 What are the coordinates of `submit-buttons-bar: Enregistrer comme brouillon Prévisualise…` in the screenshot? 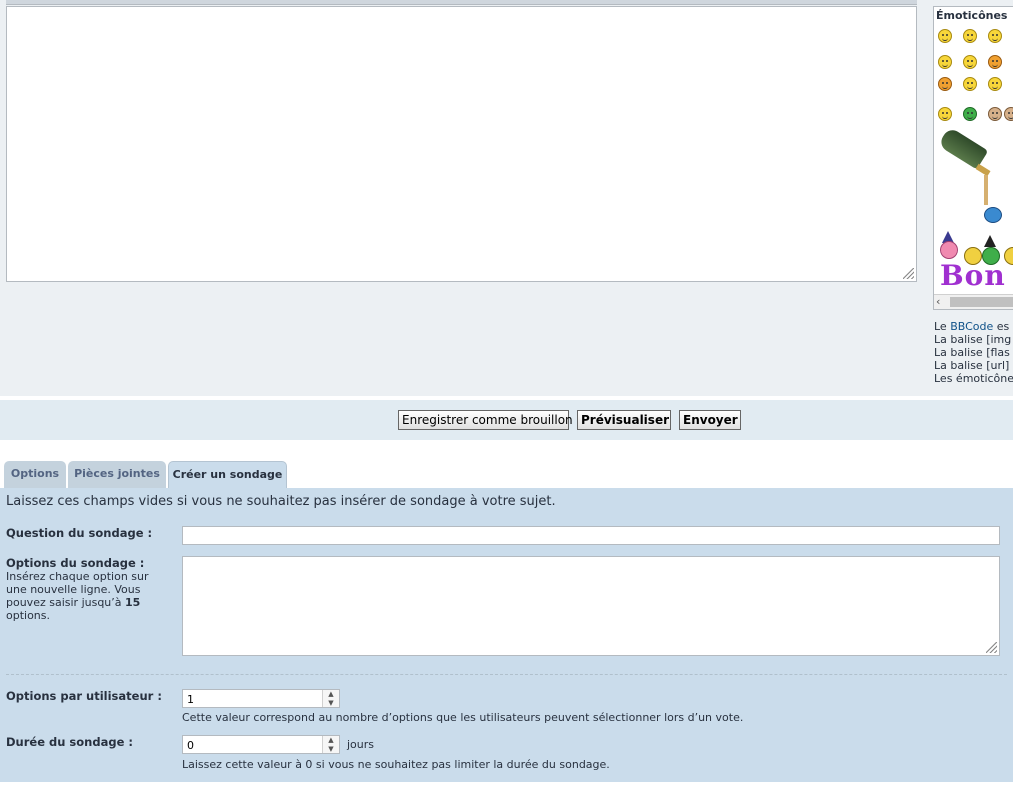 It's located at (506, 420).